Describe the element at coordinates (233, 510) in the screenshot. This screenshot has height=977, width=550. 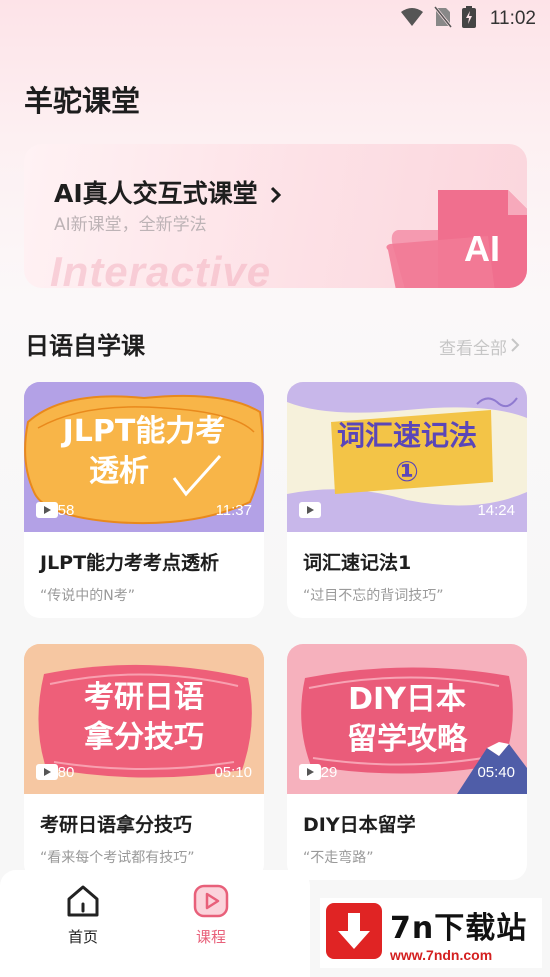
I see `video-duration: 11:37` at that location.